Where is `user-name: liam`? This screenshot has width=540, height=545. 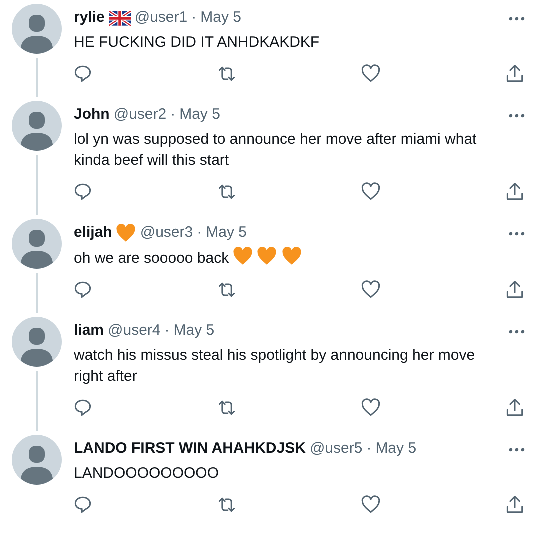 user-name: liam is located at coordinates (89, 331).